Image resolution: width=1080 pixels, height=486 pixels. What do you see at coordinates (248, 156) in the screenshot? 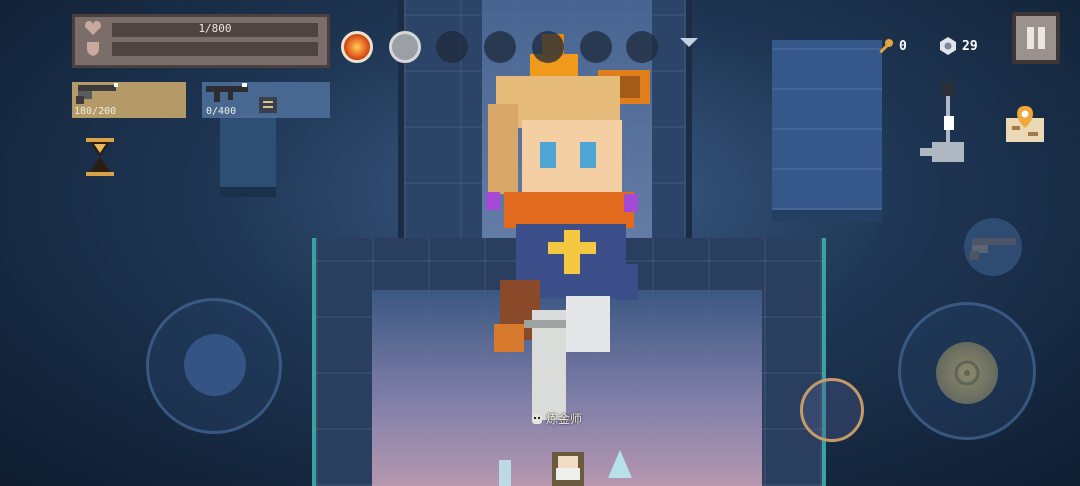
I see `wall-block-left` at bounding box center [248, 156].